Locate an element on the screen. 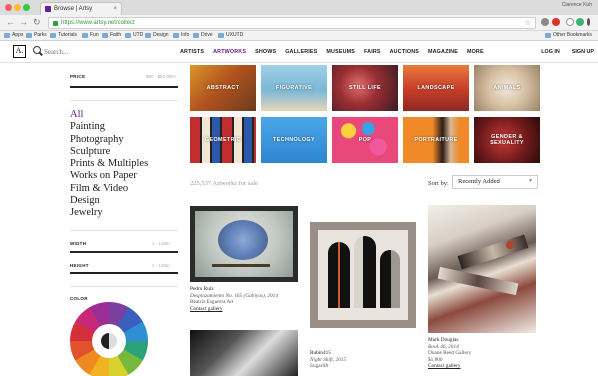 Image resolution: width=598 pixels, height=376 pixels. font-extension-icon is located at coordinates (570, 22).